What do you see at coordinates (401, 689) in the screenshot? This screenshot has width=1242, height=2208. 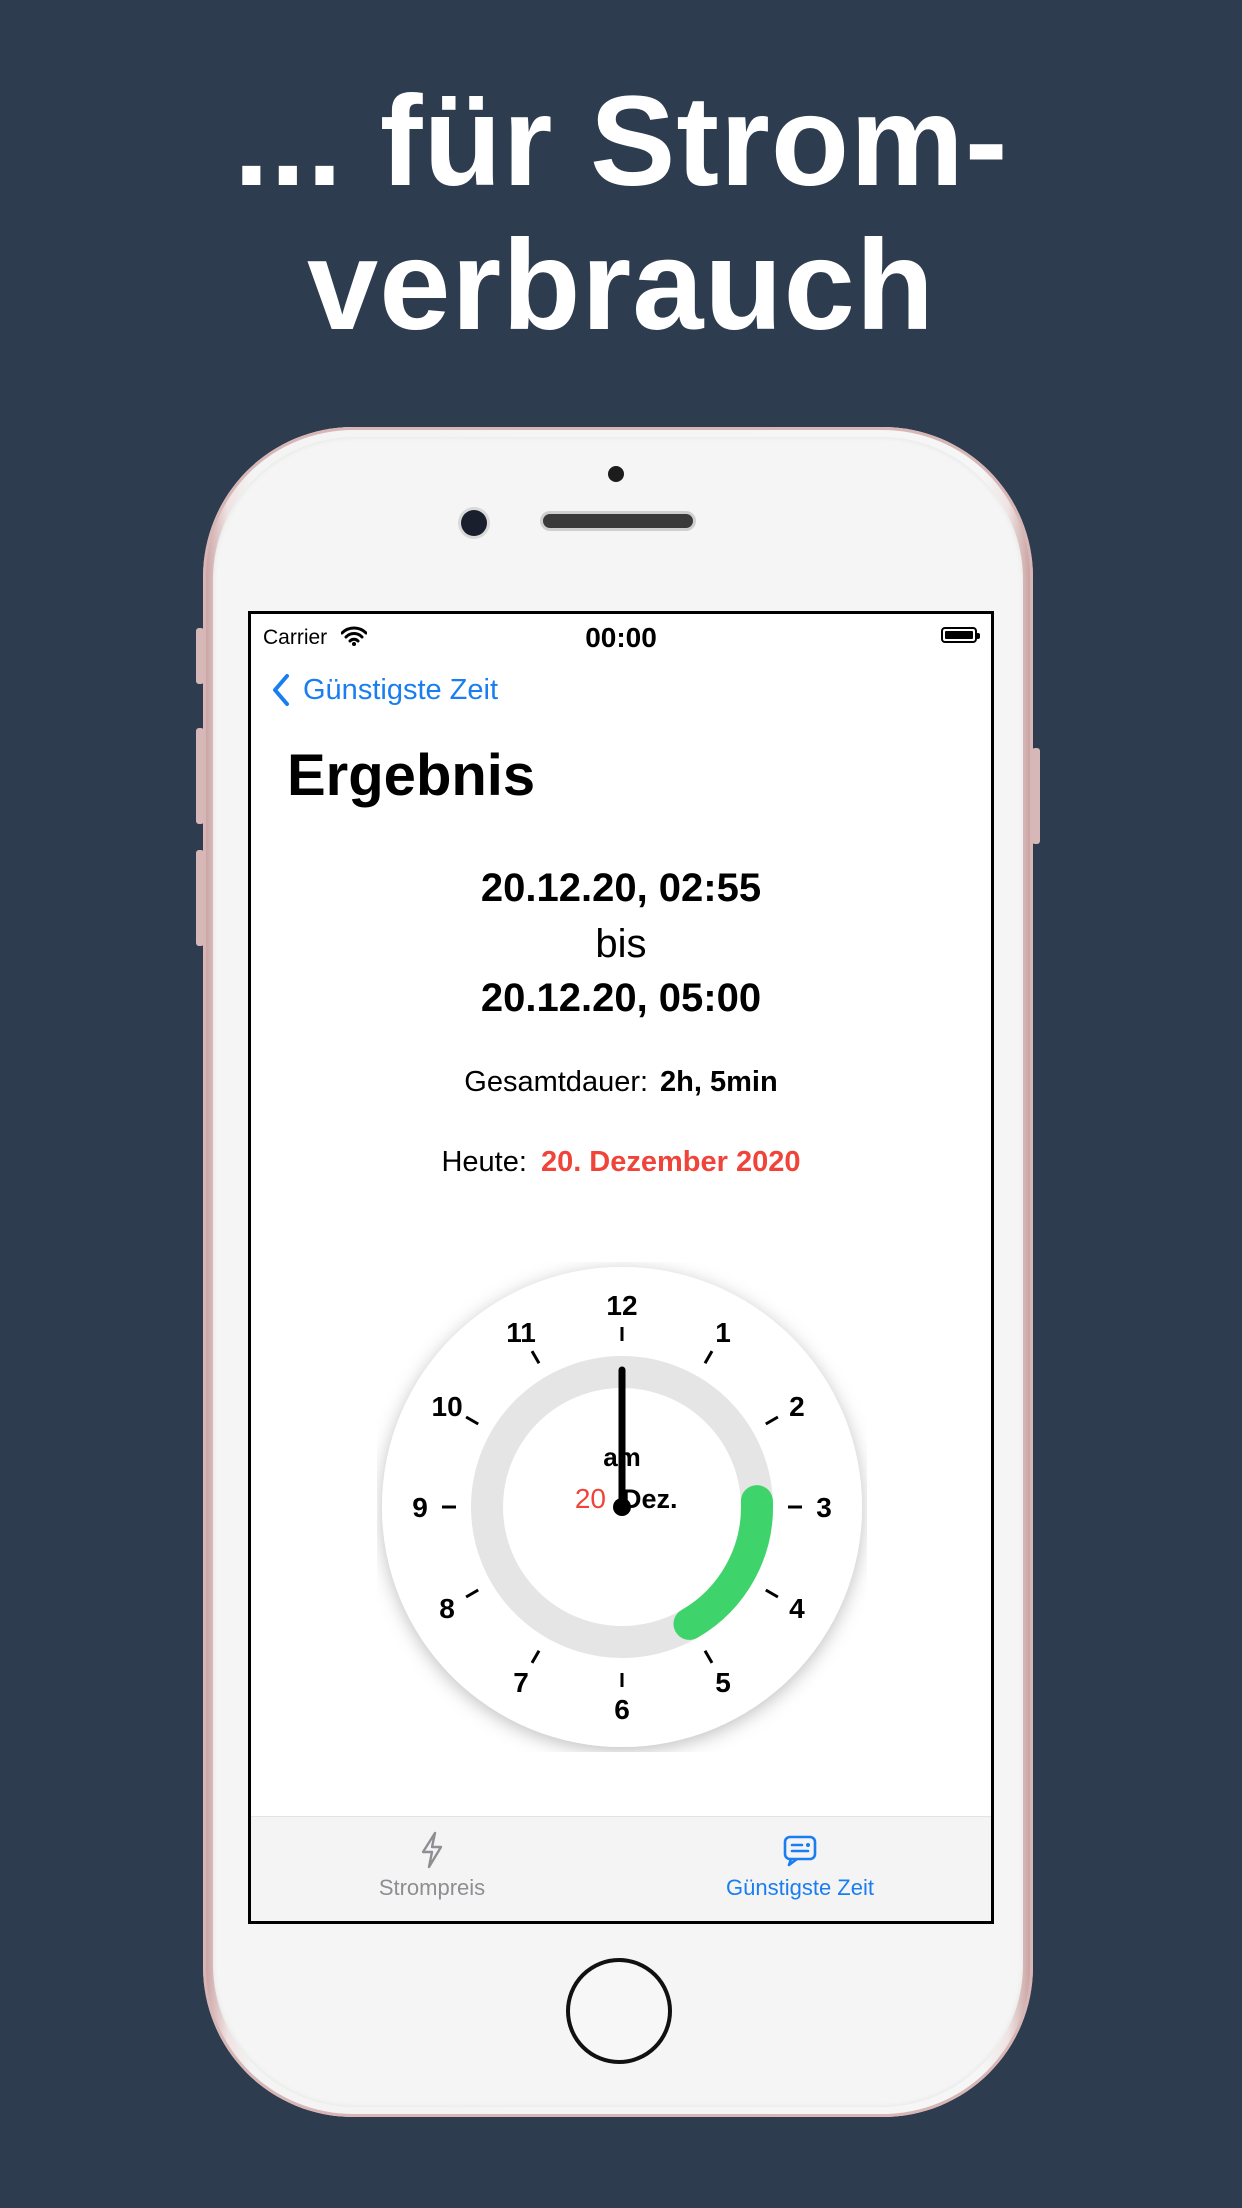 I see `back-button-label: Günstigste Zeit` at bounding box center [401, 689].